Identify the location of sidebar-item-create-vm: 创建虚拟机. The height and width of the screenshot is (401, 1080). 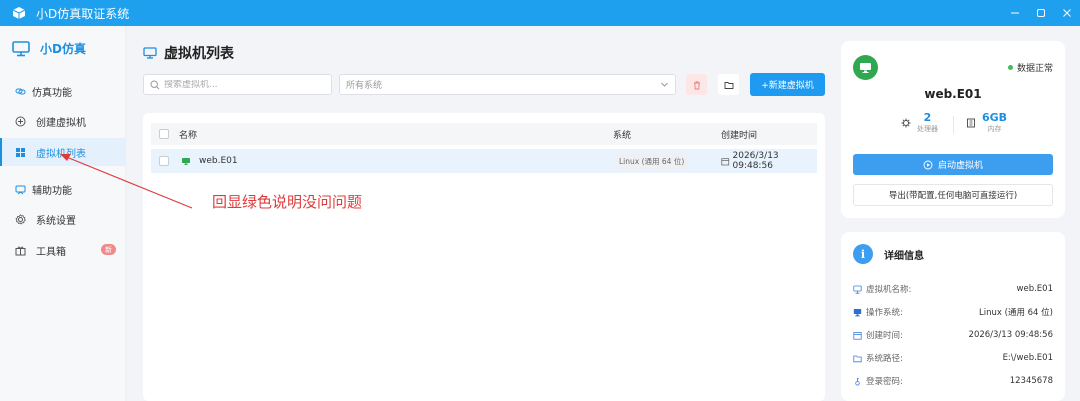
(63, 121).